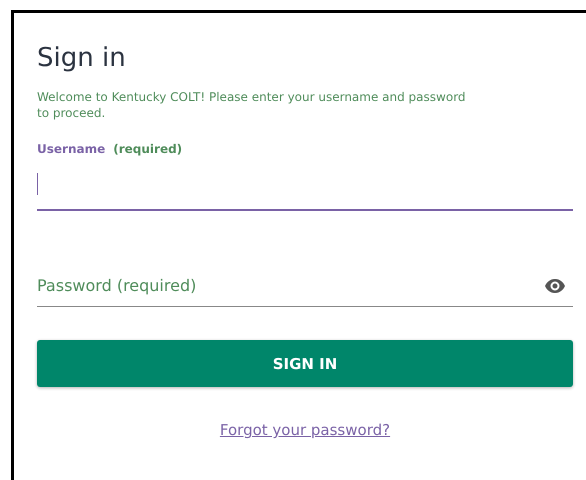 This screenshot has width=586, height=480. What do you see at coordinates (82, 58) in the screenshot?
I see `page-title: Sign in` at bounding box center [82, 58].